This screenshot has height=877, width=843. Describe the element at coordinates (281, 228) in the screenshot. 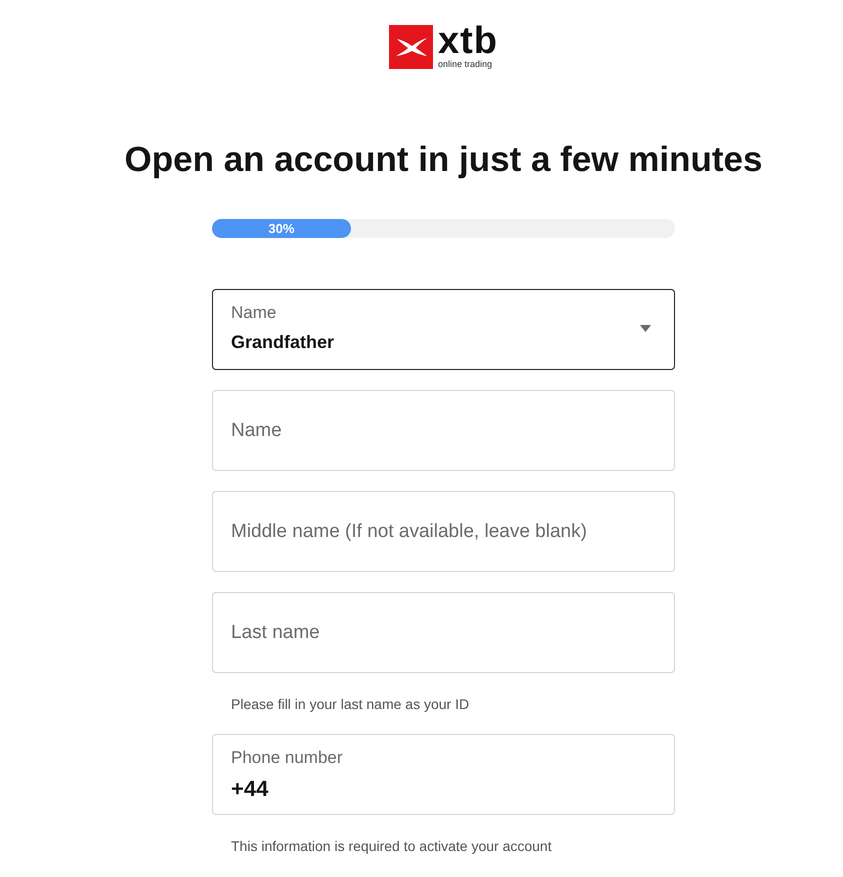

I see `progress-label: 30%` at that location.